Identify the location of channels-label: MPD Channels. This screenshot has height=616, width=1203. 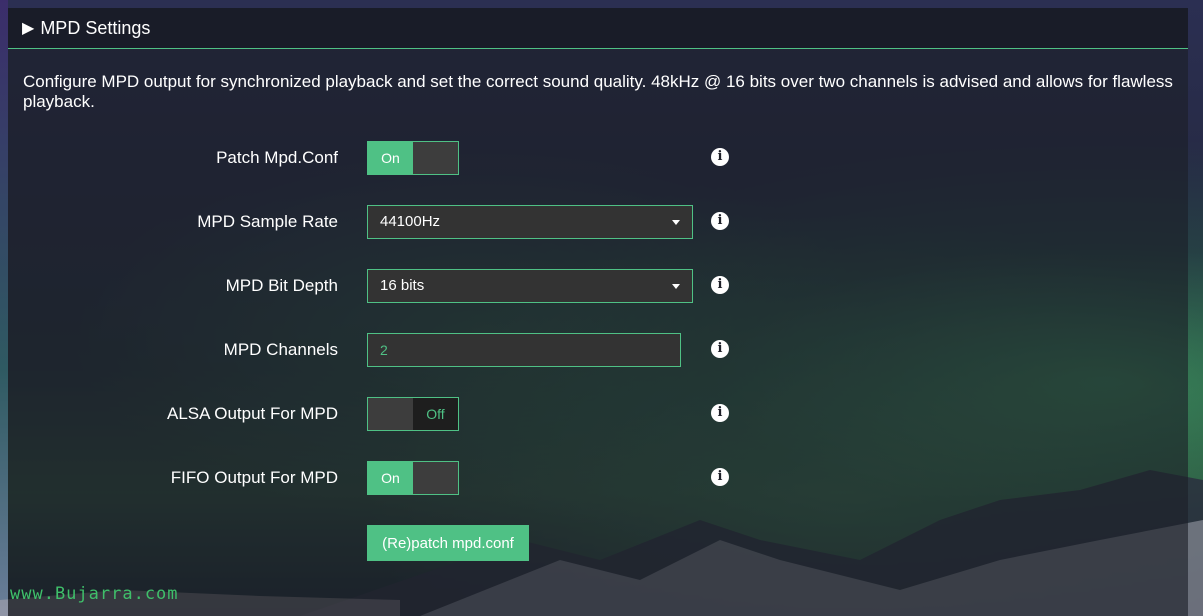
(280, 349).